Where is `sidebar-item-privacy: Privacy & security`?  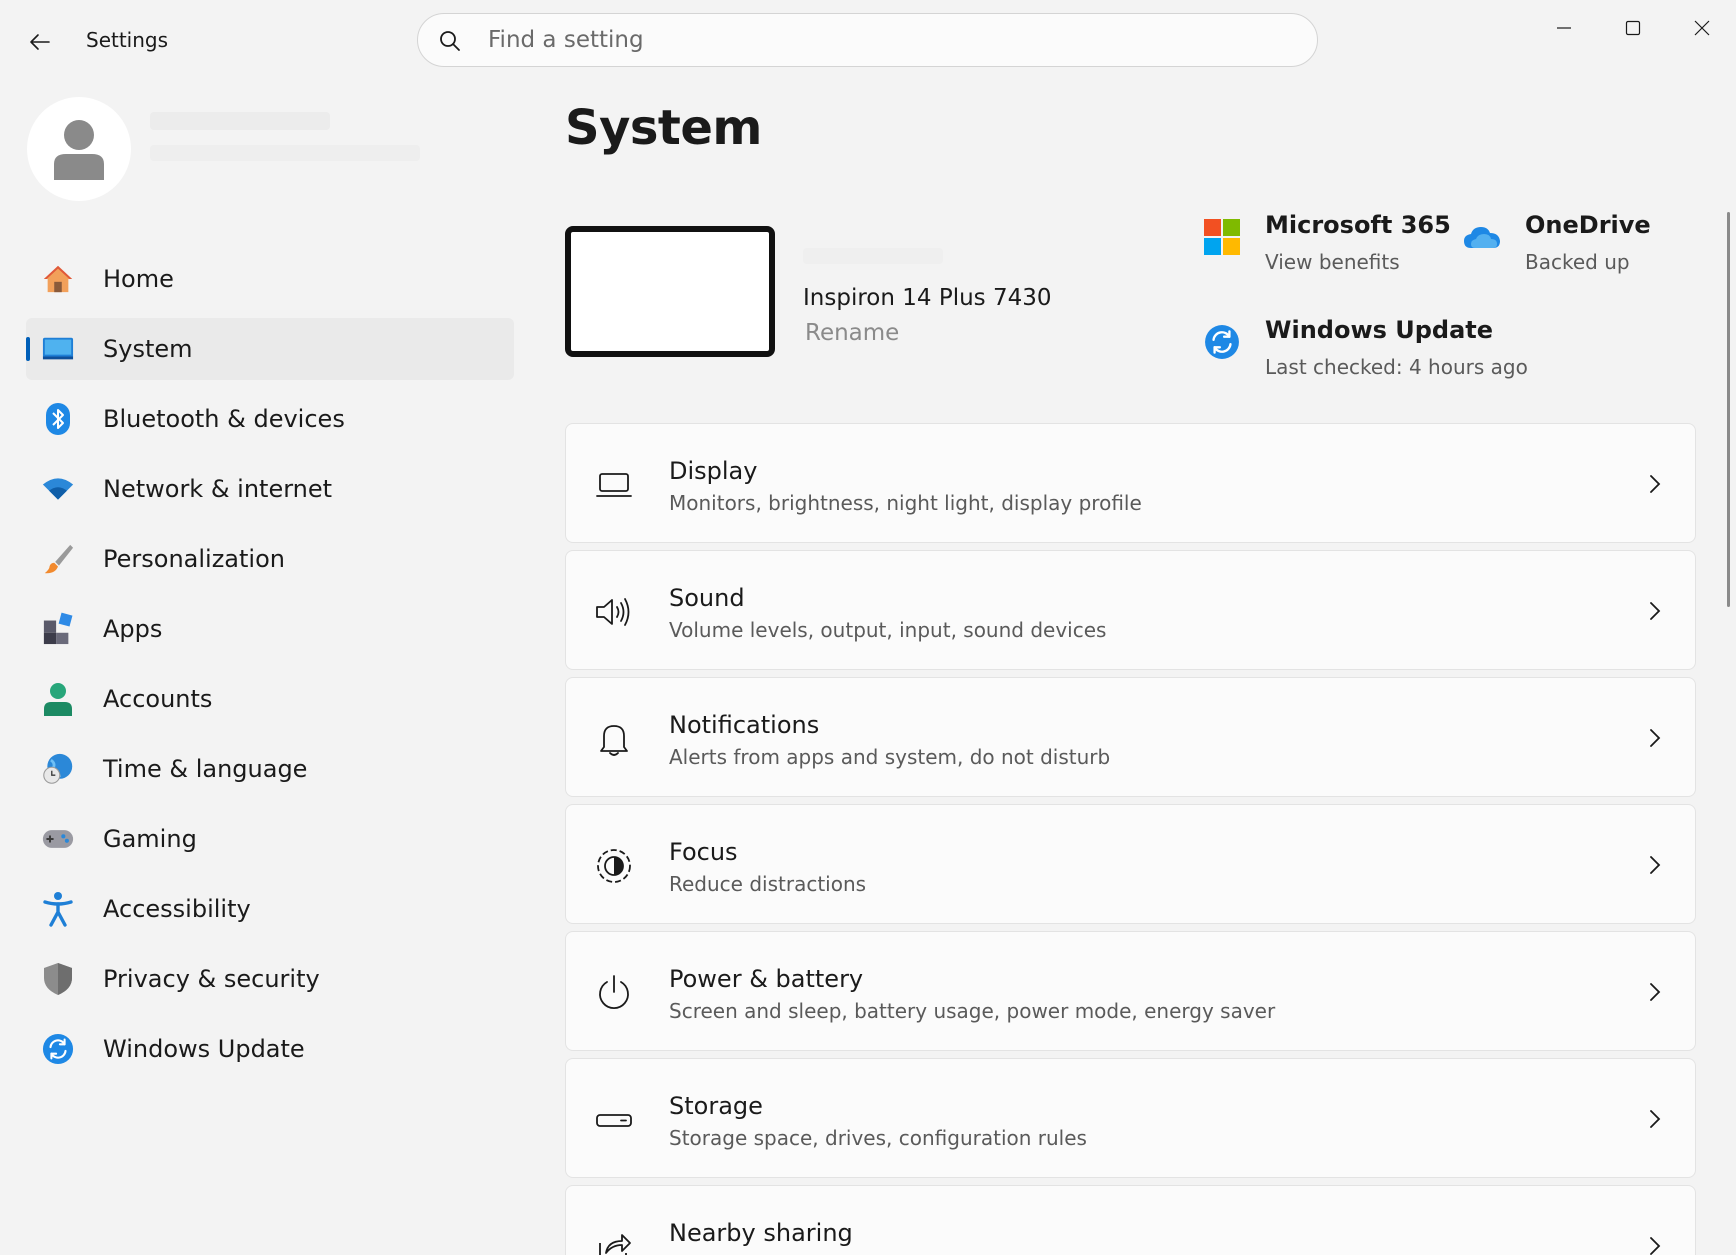
sidebar-item-privacy: Privacy & security is located at coordinates (270, 979).